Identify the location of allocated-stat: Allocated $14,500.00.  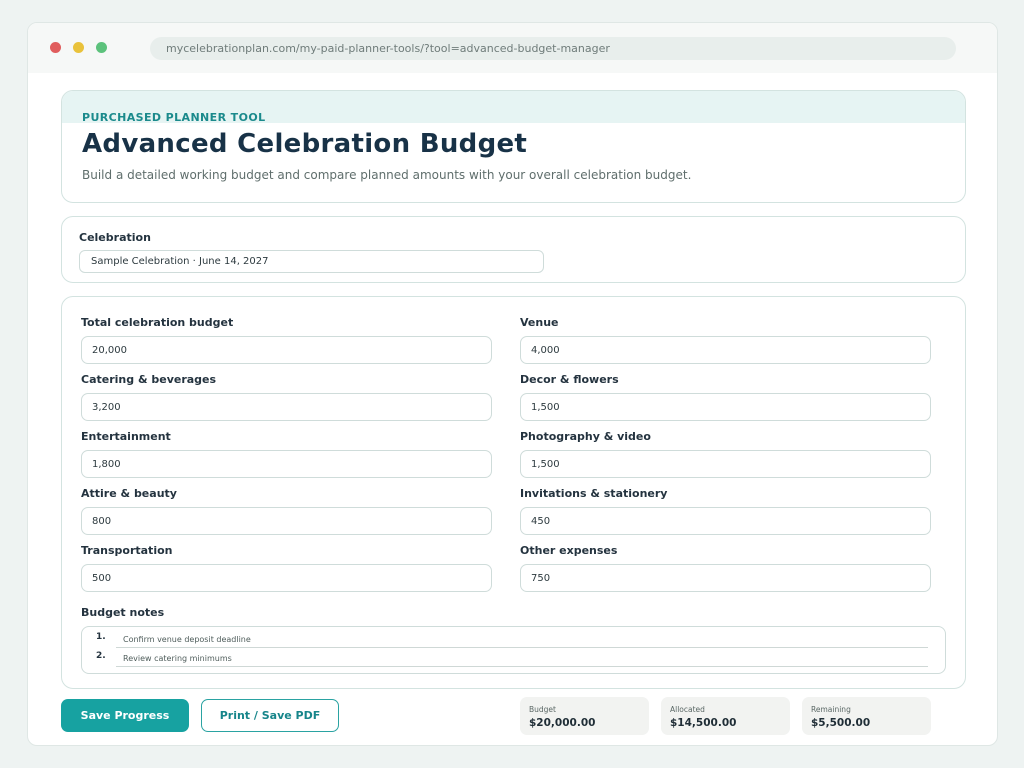
(725, 716).